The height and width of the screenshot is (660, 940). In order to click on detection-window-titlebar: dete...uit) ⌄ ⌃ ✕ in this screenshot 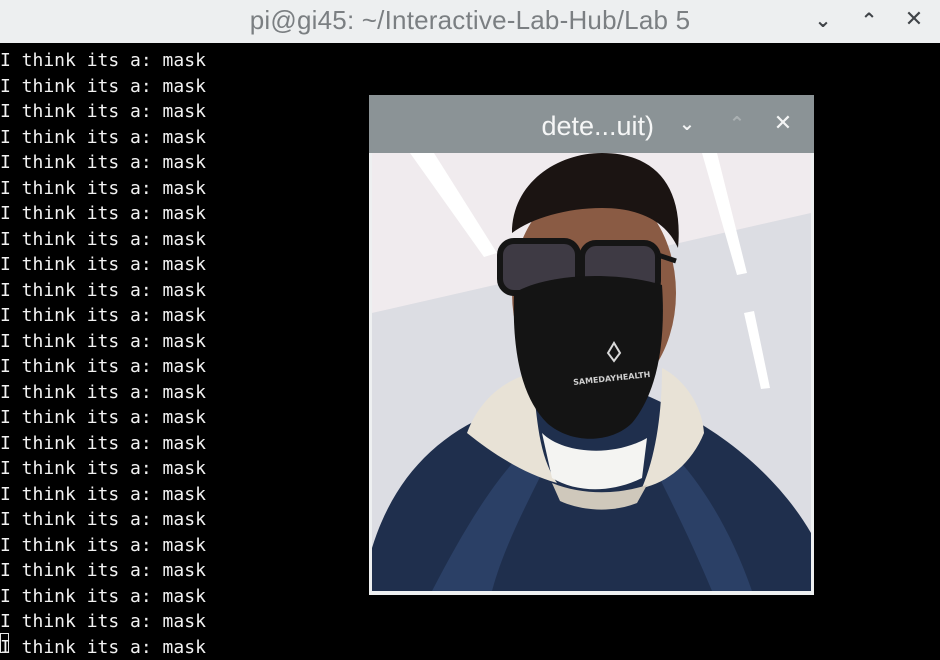, I will do `click(591, 124)`.